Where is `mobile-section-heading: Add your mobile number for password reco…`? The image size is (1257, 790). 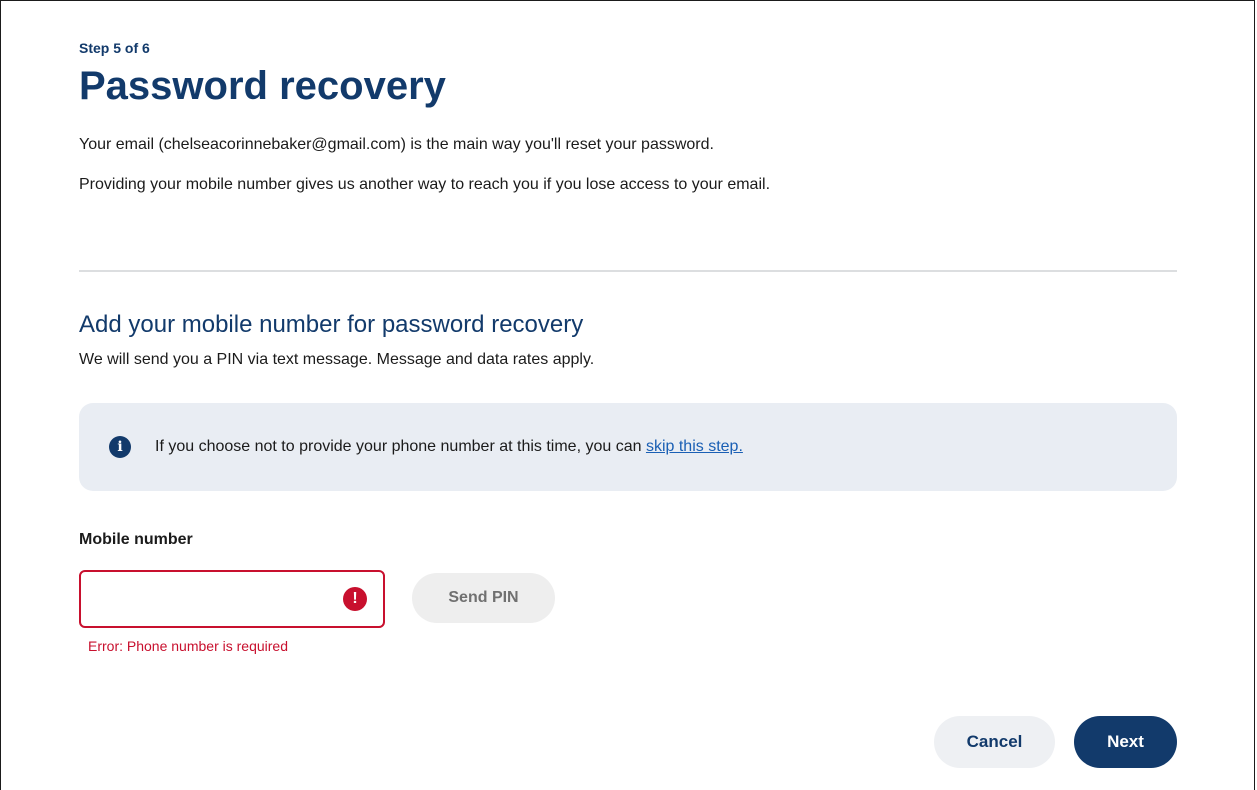
mobile-section-heading: Add your mobile number for password reco… is located at coordinates (331, 324).